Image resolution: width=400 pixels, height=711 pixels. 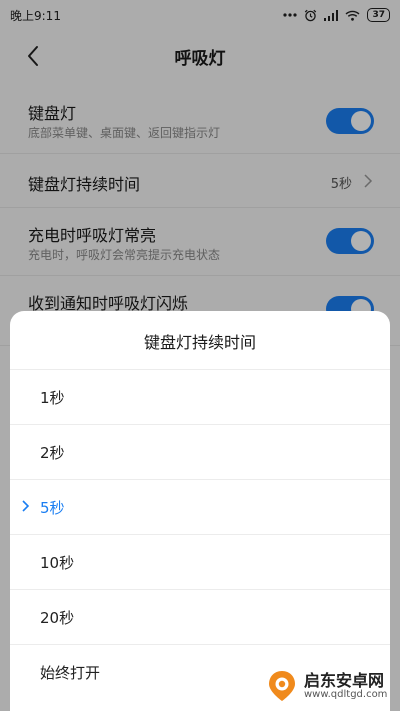 I want to click on option-label: 1秒, so click(x=52, y=398).